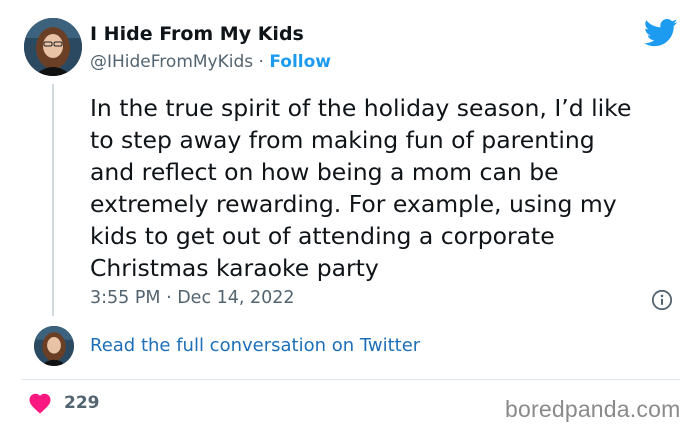 The width and height of the screenshot is (700, 431). Describe the element at coordinates (255, 345) in the screenshot. I see `read-conversation-link: Read the full conversation on Twitter` at that location.